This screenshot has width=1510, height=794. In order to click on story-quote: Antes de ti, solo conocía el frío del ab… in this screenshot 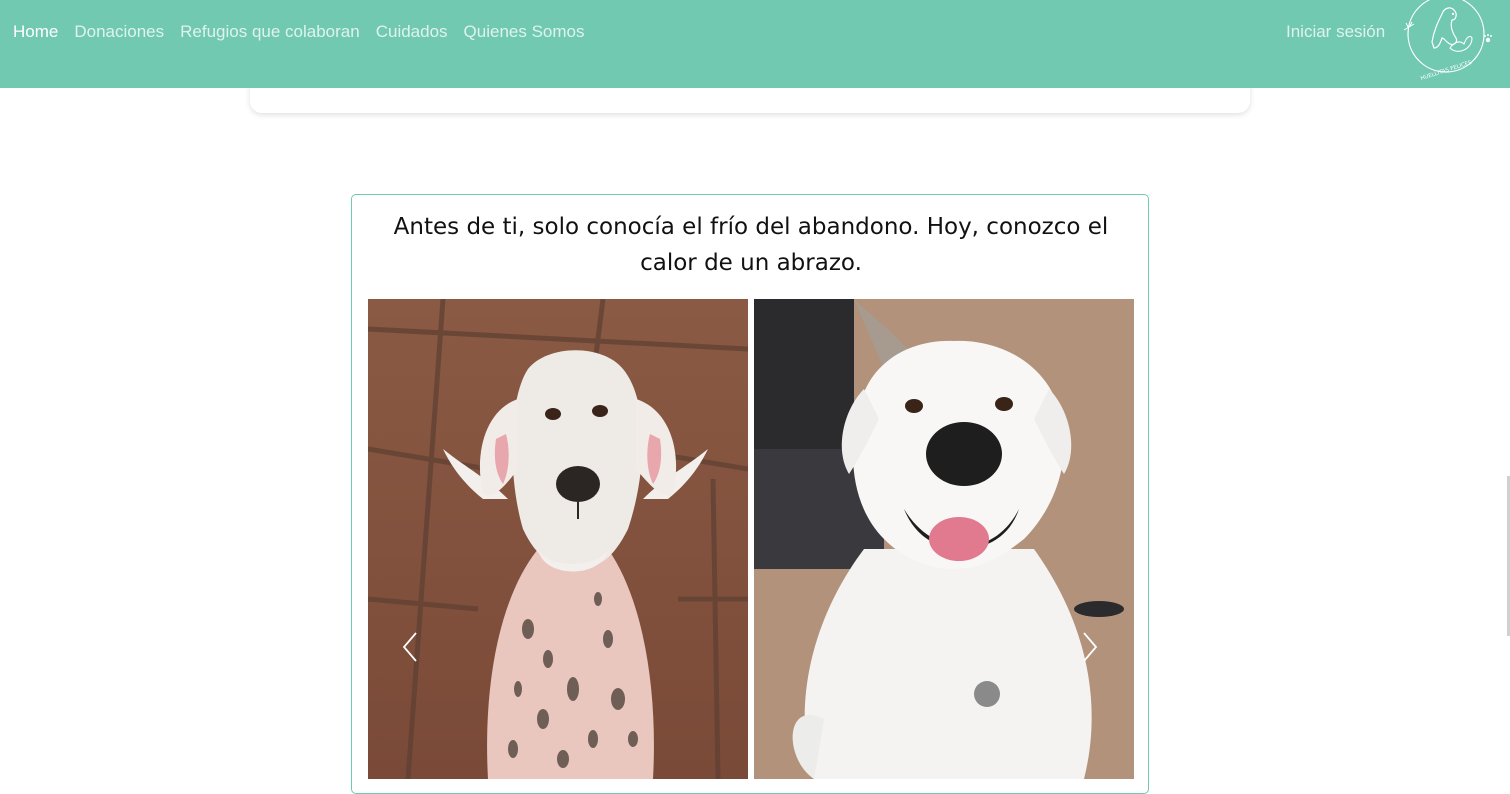, I will do `click(751, 245)`.